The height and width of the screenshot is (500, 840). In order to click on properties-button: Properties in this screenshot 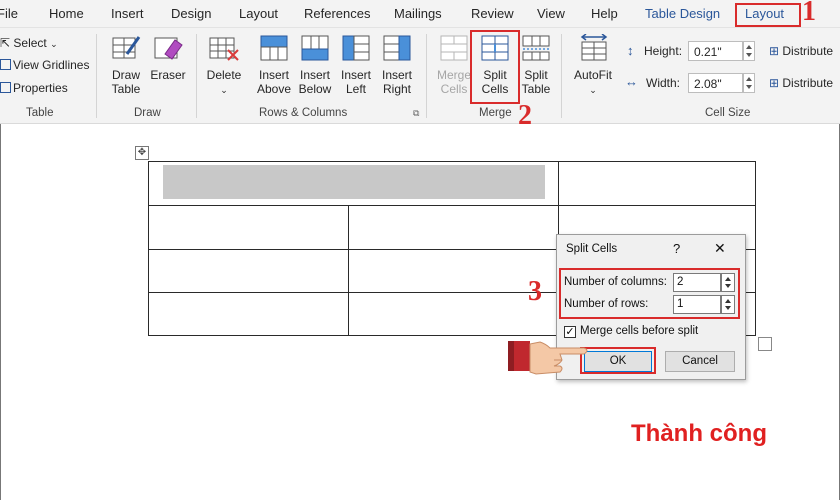, I will do `click(34, 88)`.